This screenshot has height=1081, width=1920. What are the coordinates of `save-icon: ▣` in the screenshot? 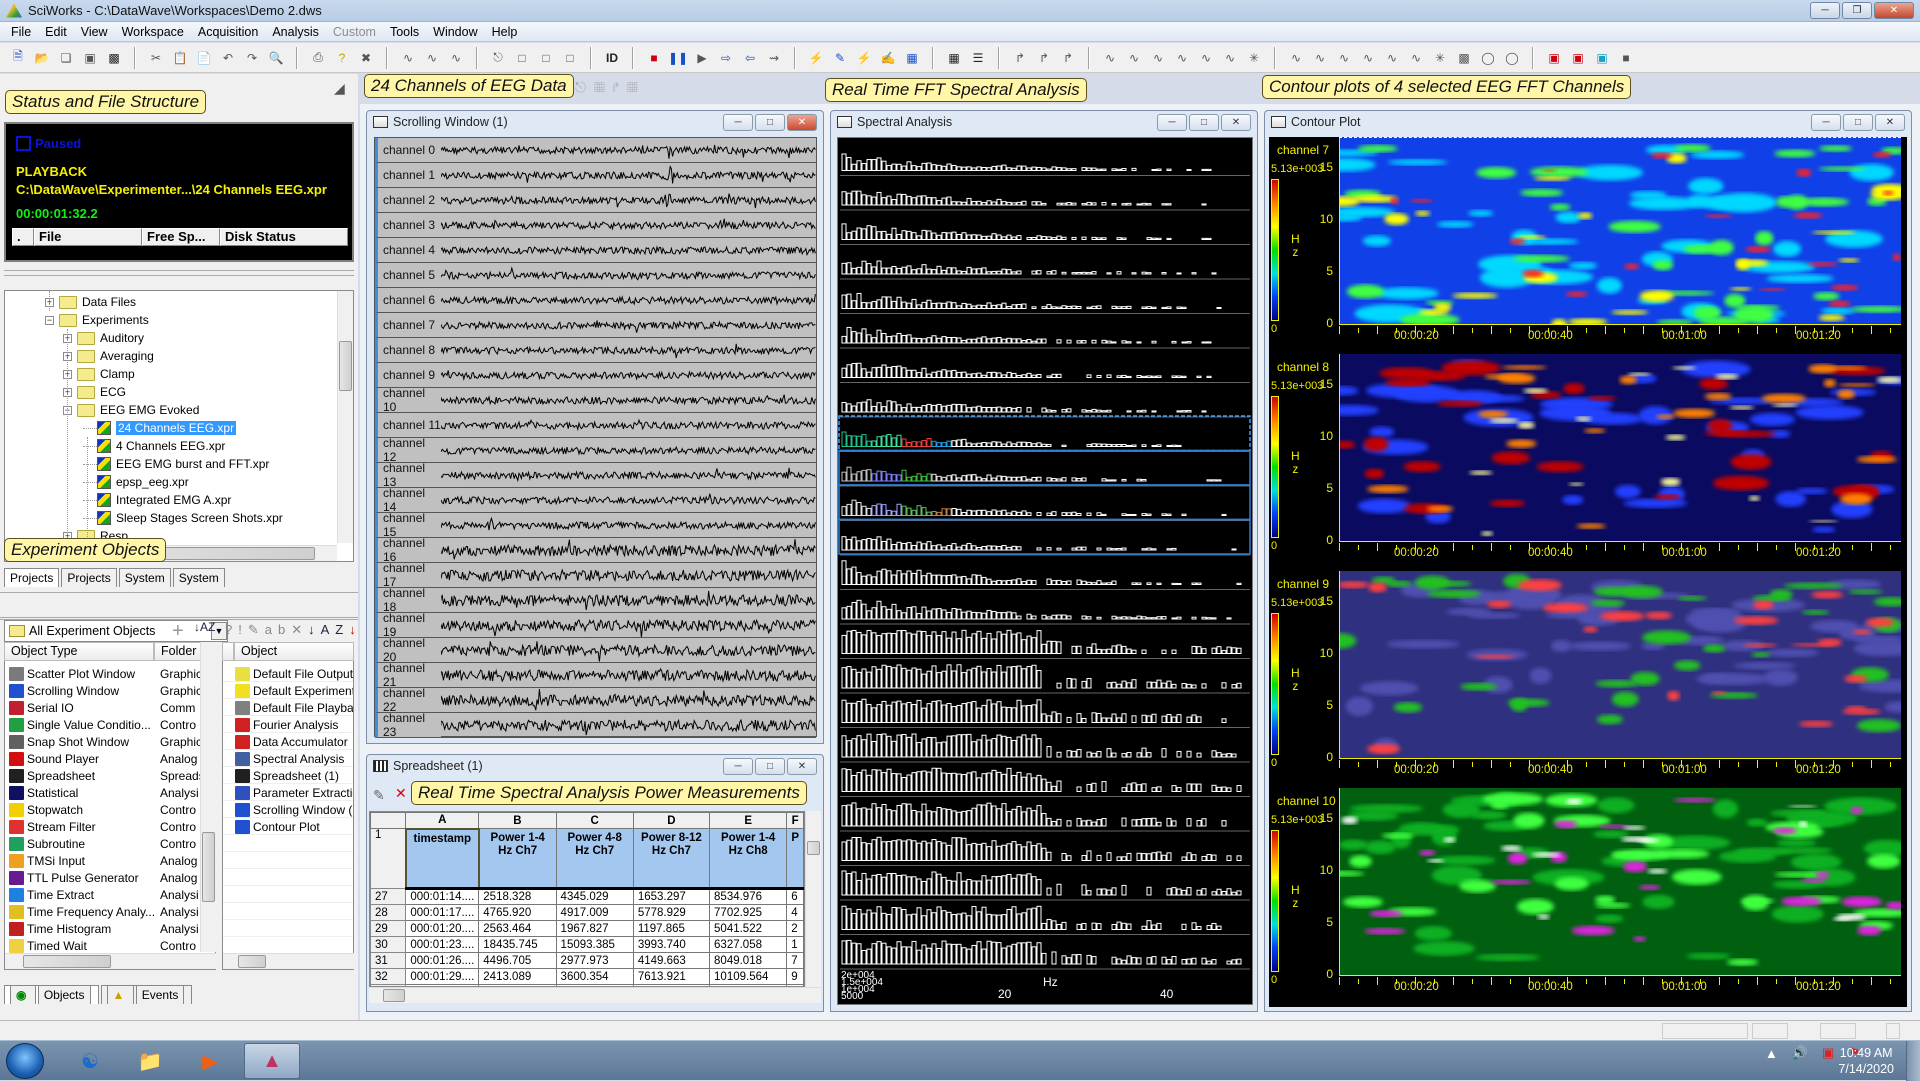 It's located at (90, 58).